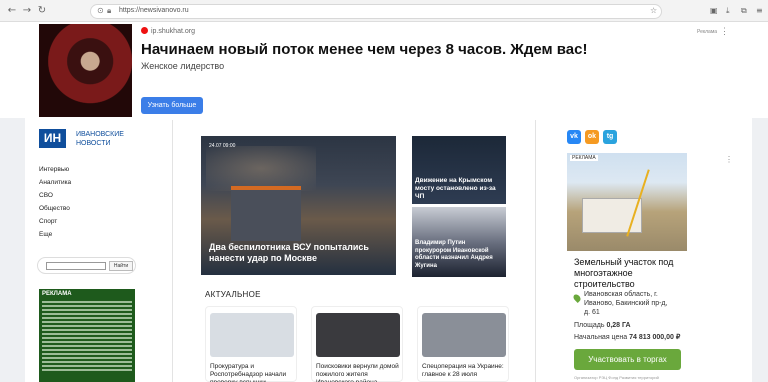 The height and width of the screenshot is (382, 768). Describe the element at coordinates (376, 11) in the screenshot. I see `address-bar: ⊙ 🔒︎ https://newsivanovo.ru ☆` at that location.